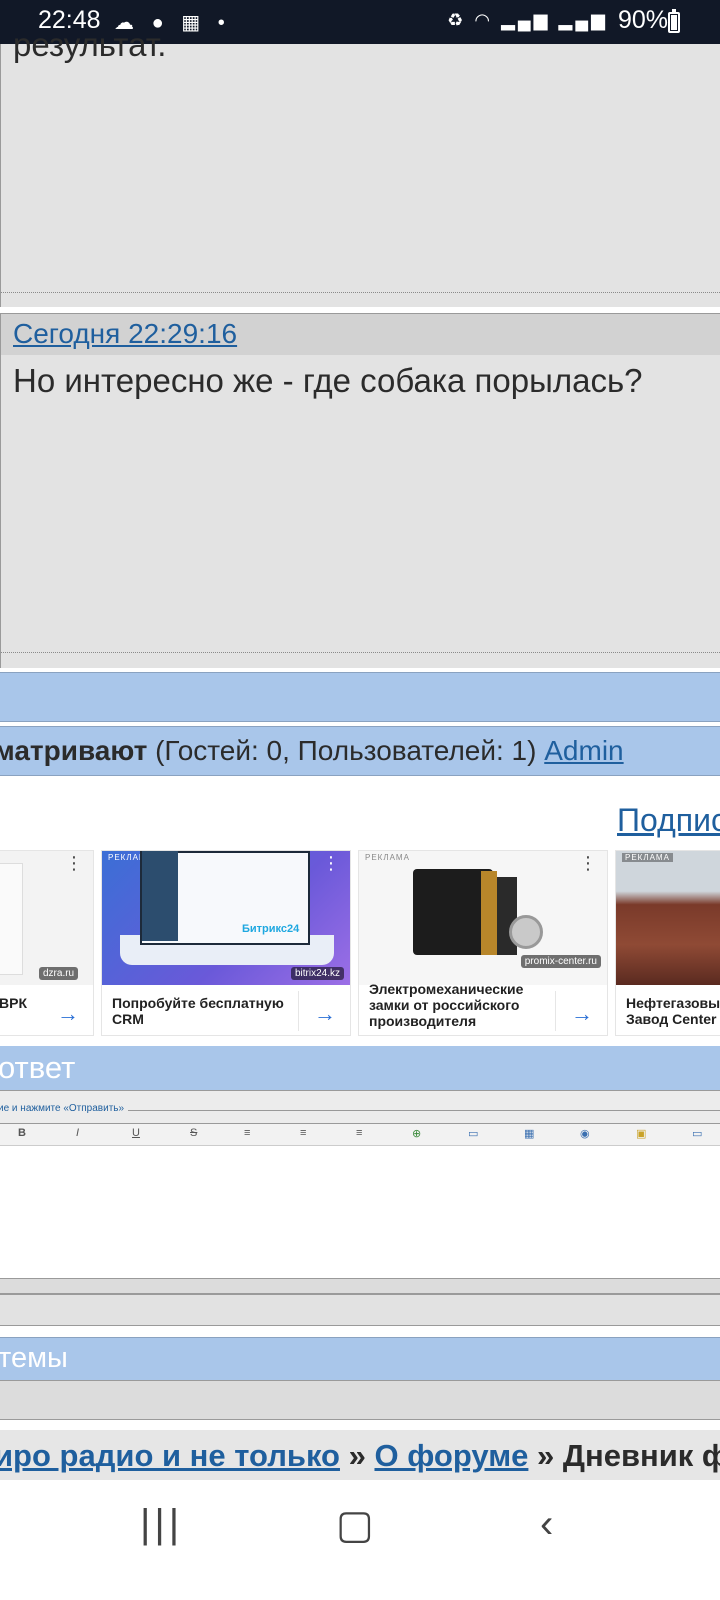  I want to click on recent-apps-icon: |||, so click(161, 1524).